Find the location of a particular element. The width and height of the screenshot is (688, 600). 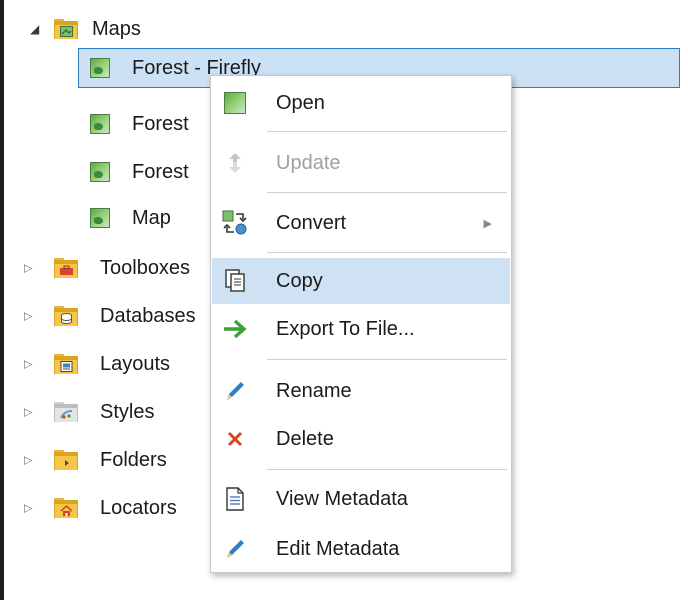

menu-item-convert: Convert ▶ is located at coordinates (361, 223).